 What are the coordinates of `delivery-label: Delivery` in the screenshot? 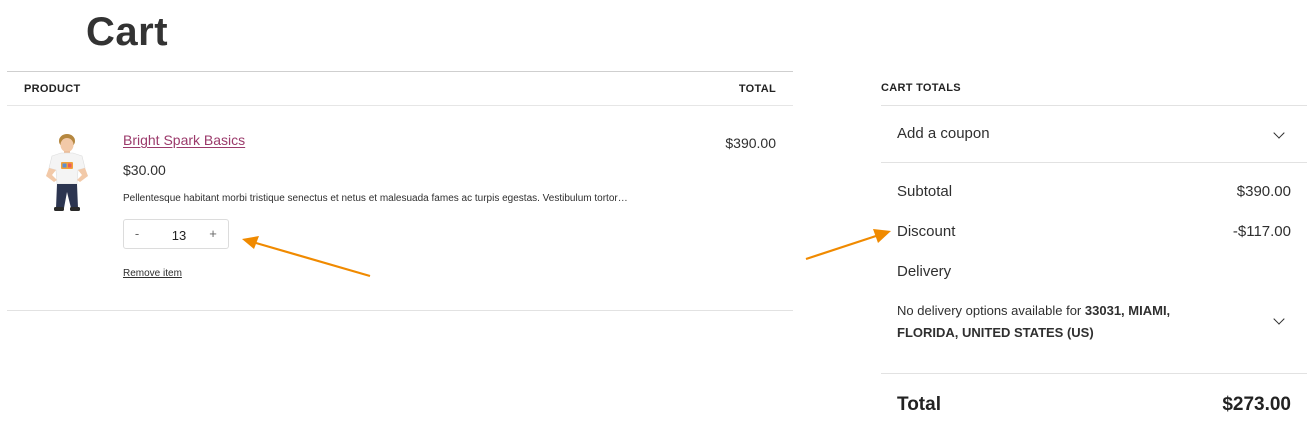 It's located at (924, 271).